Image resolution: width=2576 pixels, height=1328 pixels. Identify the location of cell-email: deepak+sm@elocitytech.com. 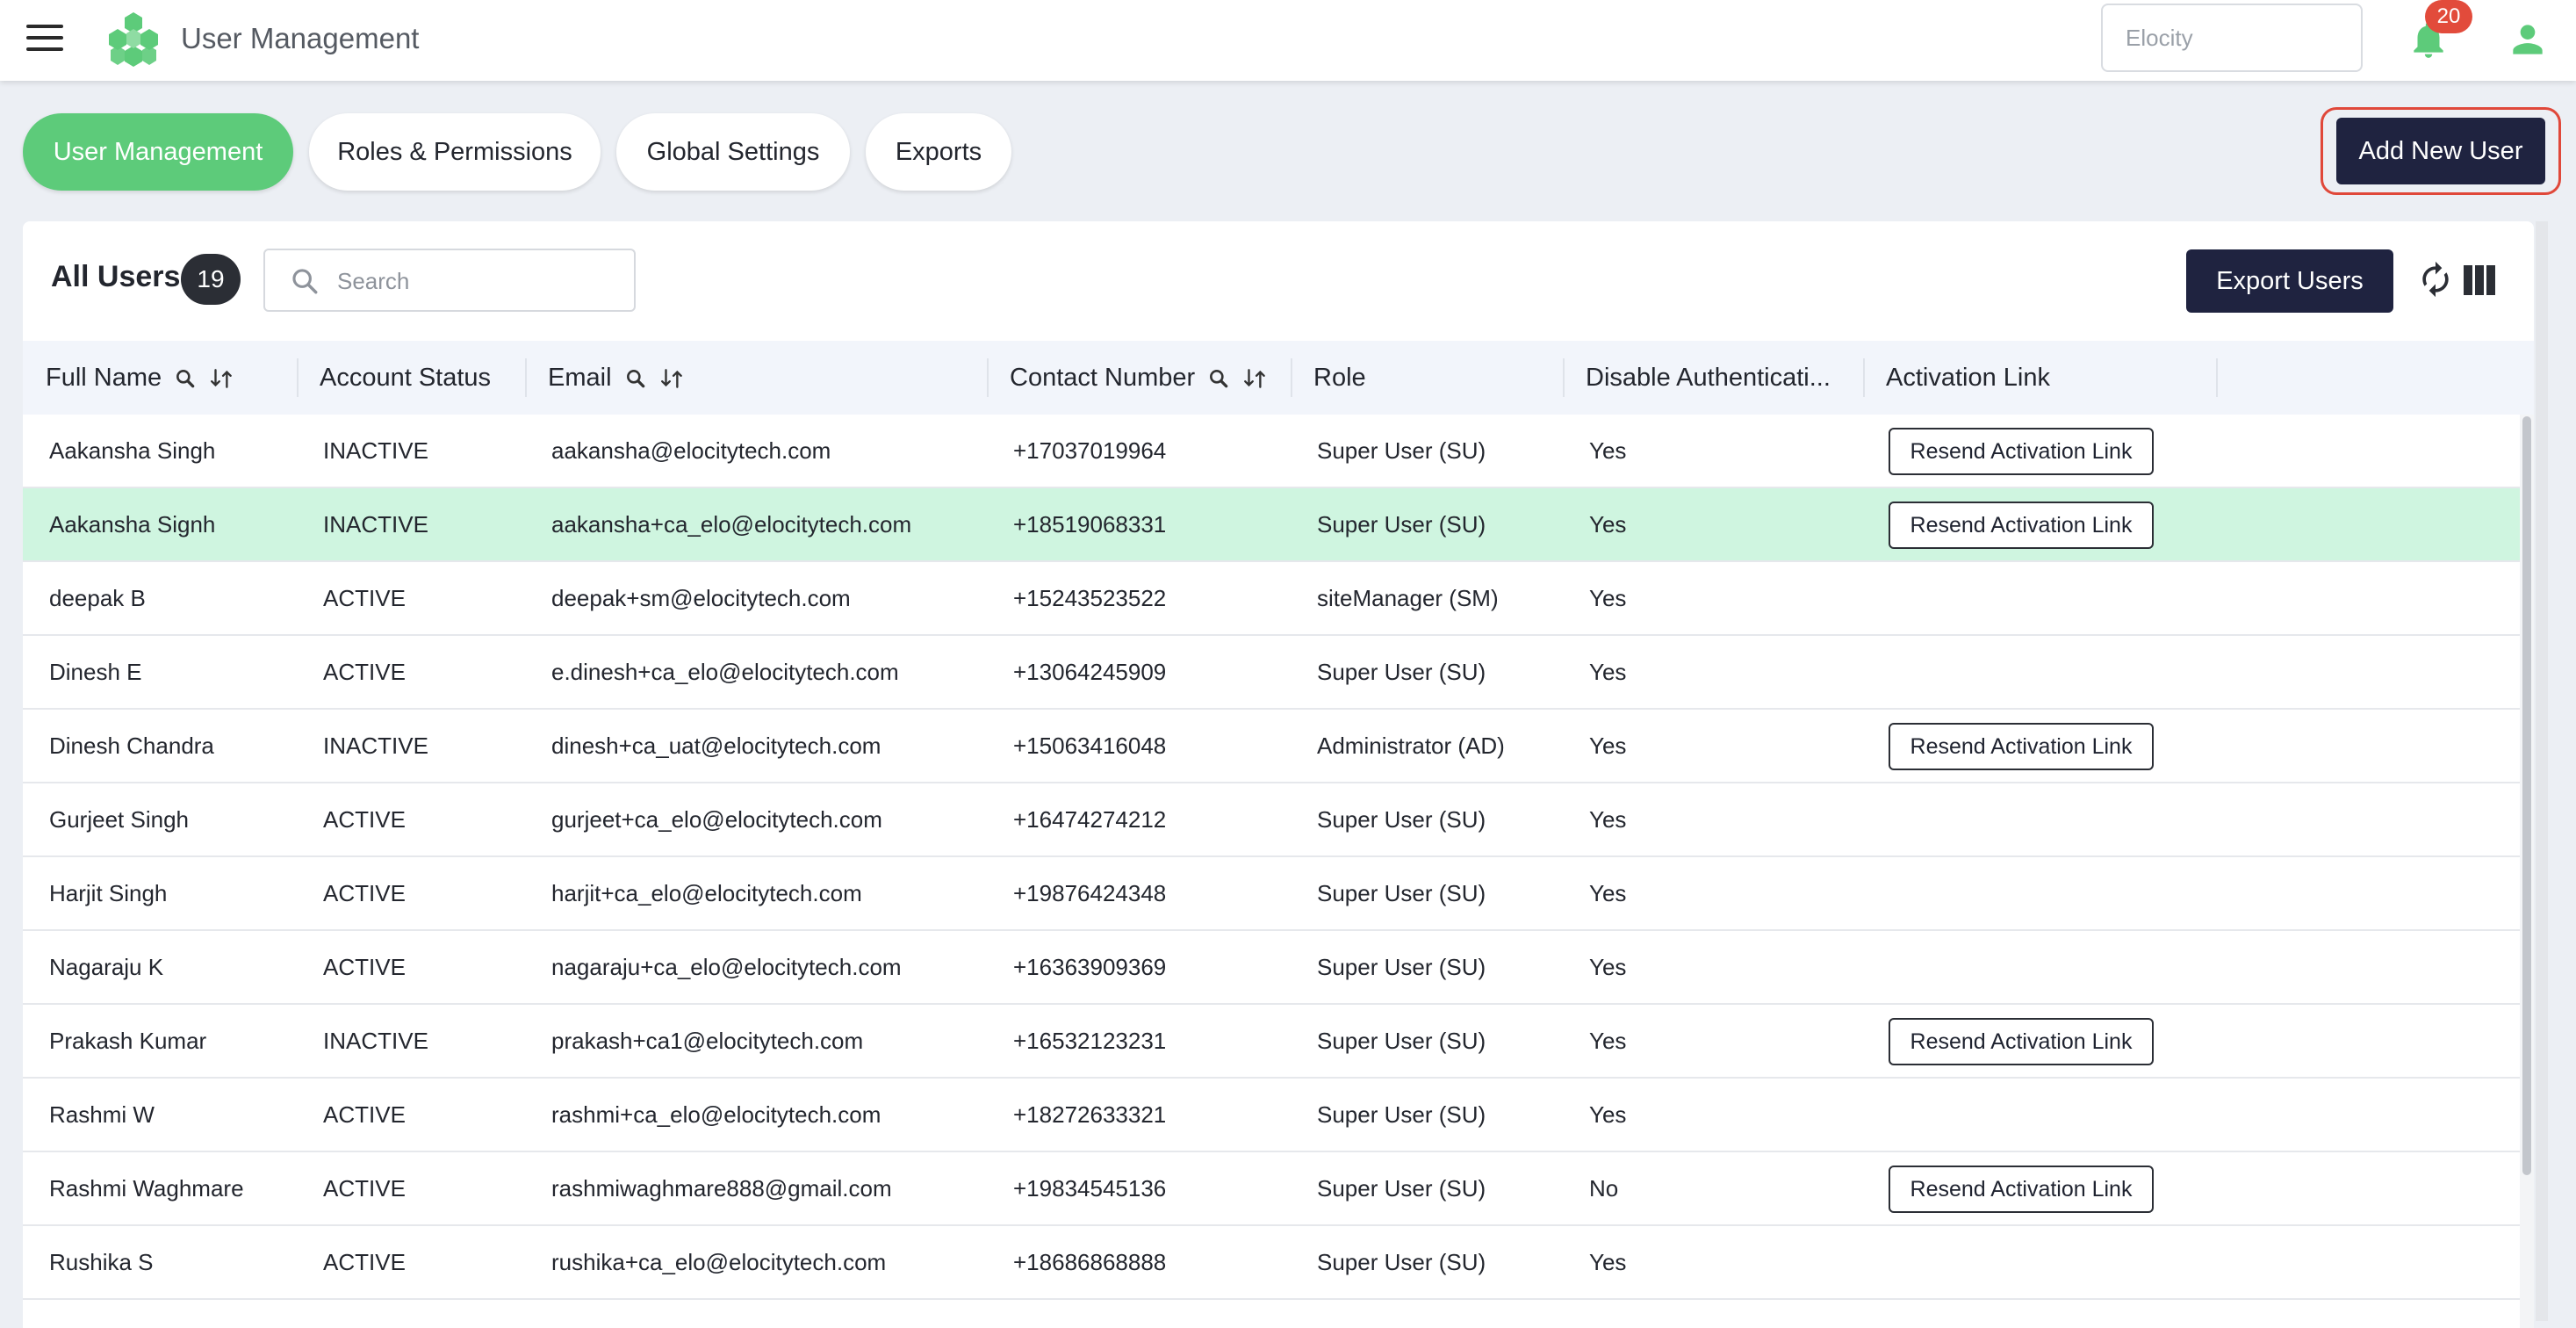
(701, 598).